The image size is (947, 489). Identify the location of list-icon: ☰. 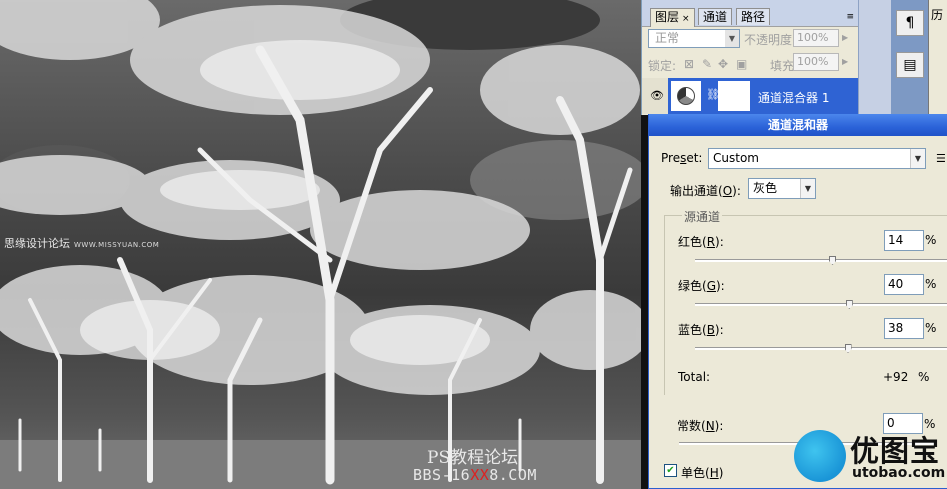
(941, 158).